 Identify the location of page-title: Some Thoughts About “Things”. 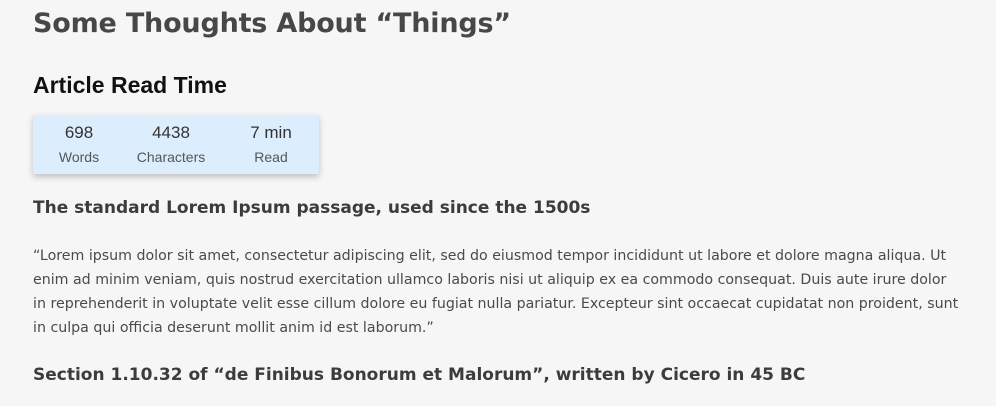
(272, 23).